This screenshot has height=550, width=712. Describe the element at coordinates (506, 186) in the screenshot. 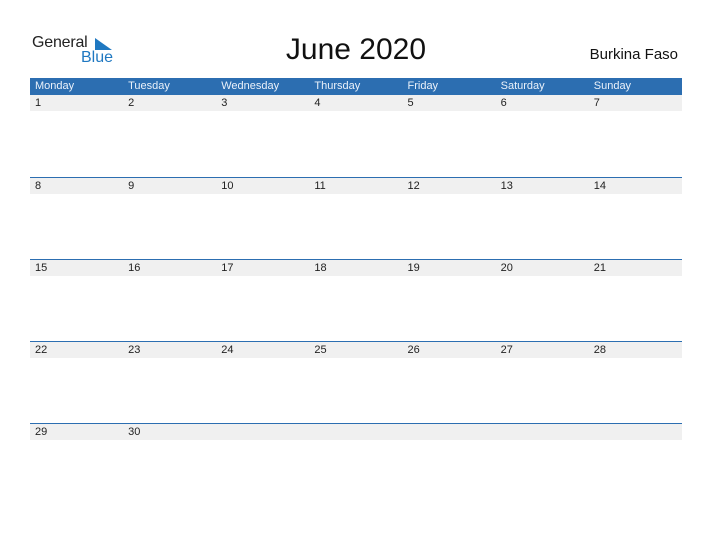

I see `day-cell: 13` at that location.